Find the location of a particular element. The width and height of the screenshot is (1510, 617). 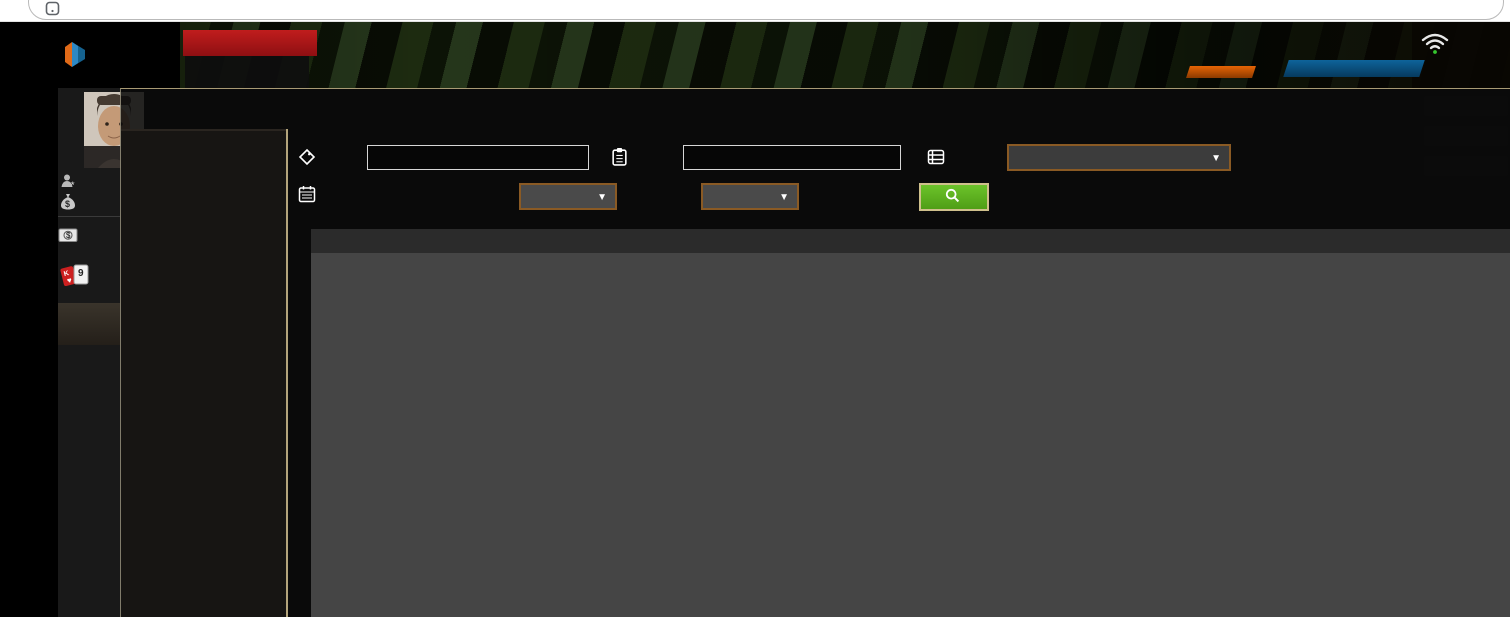

left-sidebar: * $ $ K ♥ 9 is located at coordinates (101, 352).